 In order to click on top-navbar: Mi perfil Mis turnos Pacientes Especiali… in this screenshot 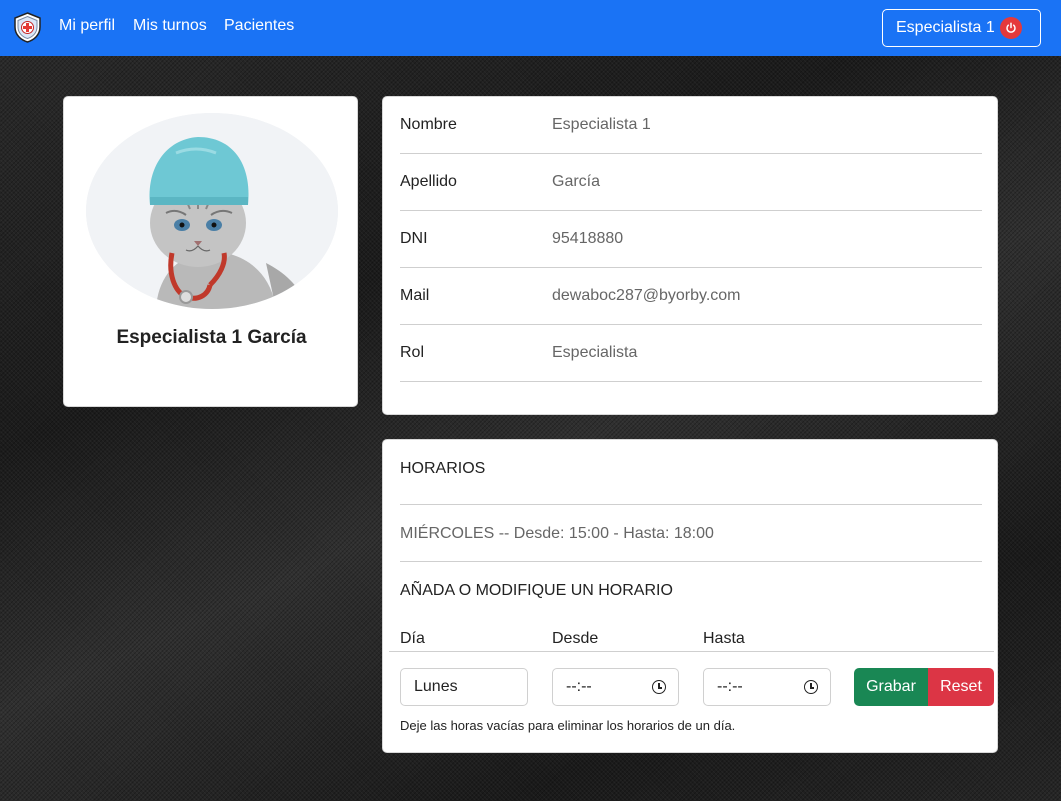, I will do `click(530, 28)`.